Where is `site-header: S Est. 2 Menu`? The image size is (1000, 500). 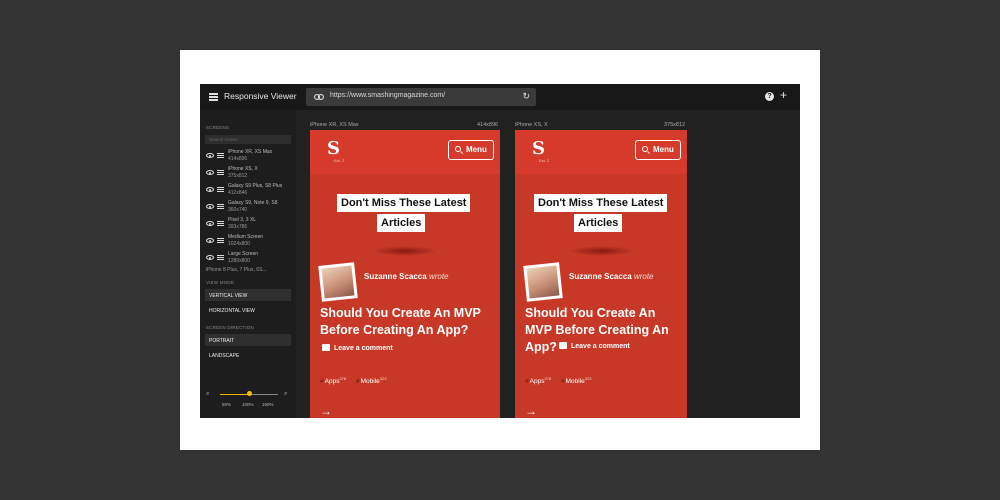 site-header: S Est. 2 Menu is located at coordinates (405, 152).